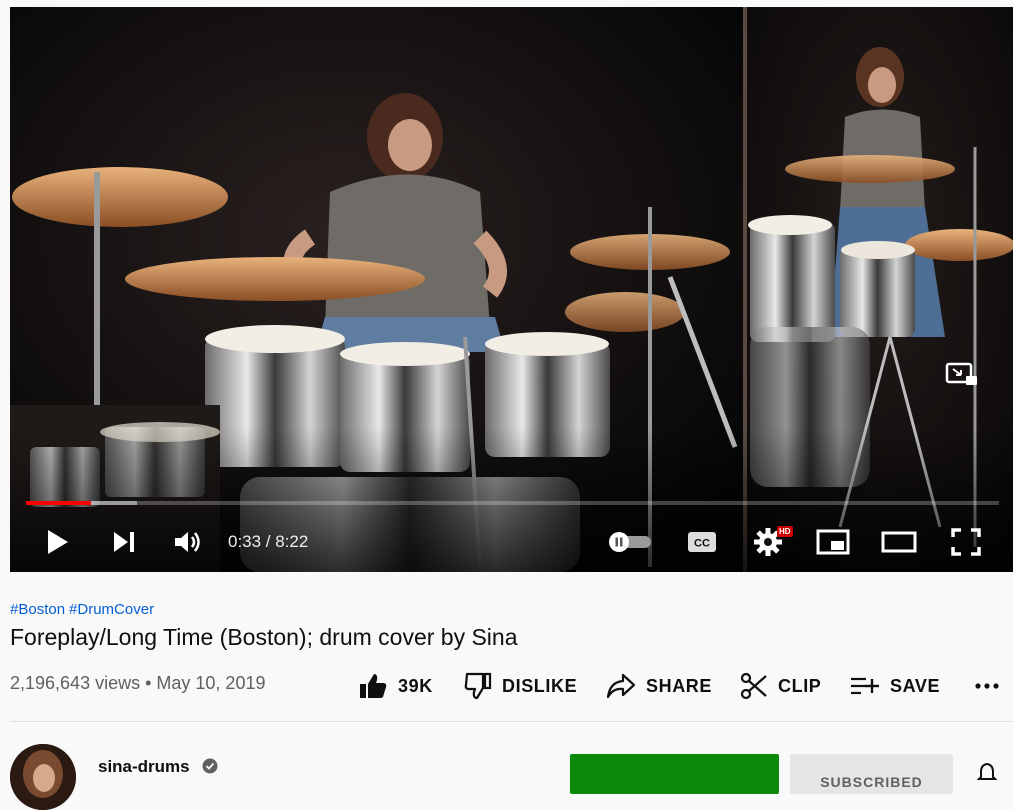 This screenshot has height=810, width=1013. Describe the element at coordinates (800, 685) in the screenshot. I see `clip-label: CLIP` at that location.